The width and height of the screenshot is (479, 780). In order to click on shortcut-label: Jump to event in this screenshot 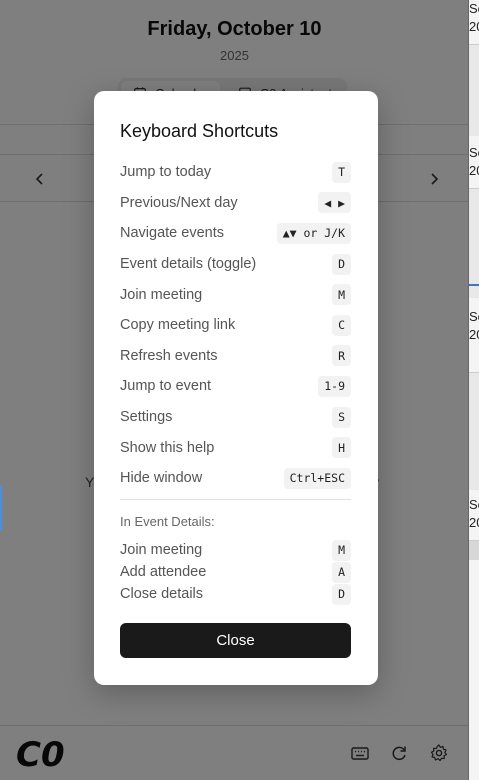, I will do `click(166, 386)`.